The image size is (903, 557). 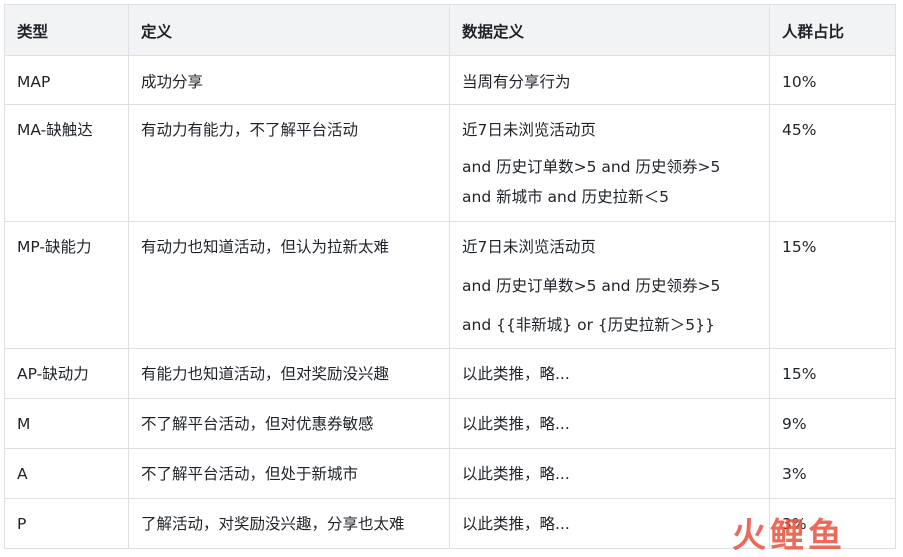 What do you see at coordinates (289, 30) in the screenshot?
I see `header-definition: 定义` at bounding box center [289, 30].